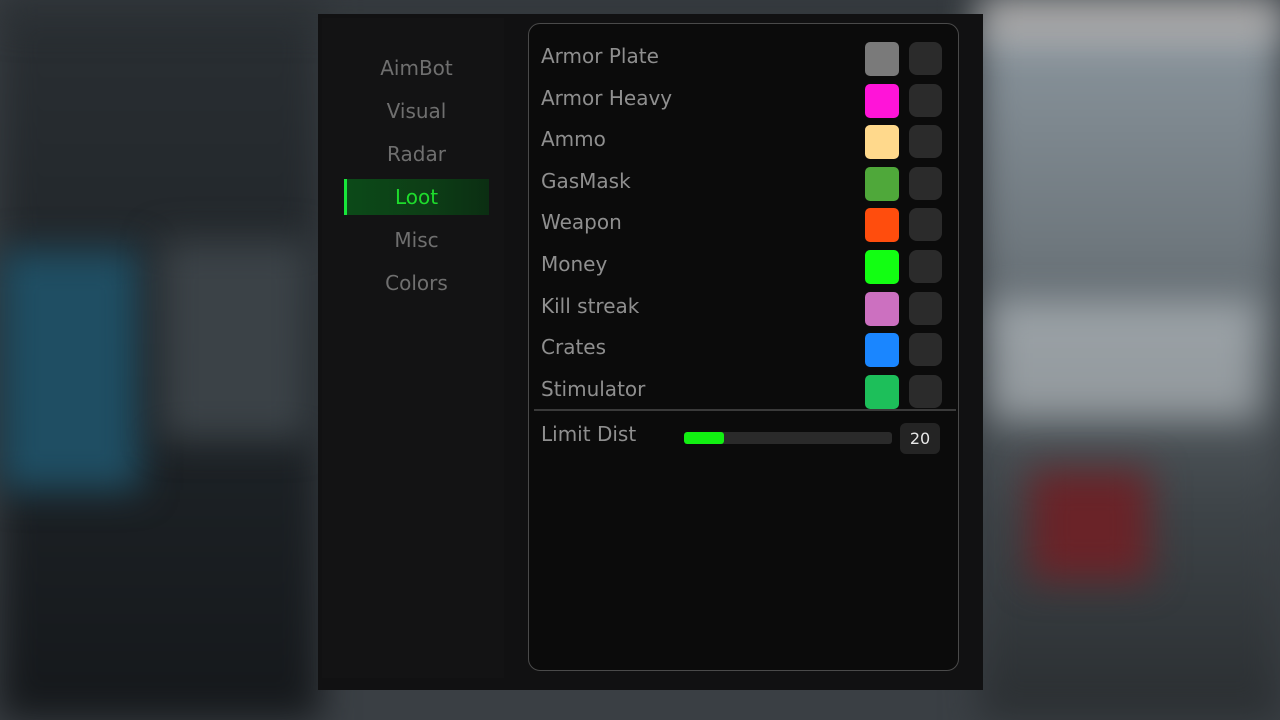 The width and height of the screenshot is (1280, 720). Describe the element at coordinates (416, 283) in the screenshot. I see `tab-colors: Colors` at that location.